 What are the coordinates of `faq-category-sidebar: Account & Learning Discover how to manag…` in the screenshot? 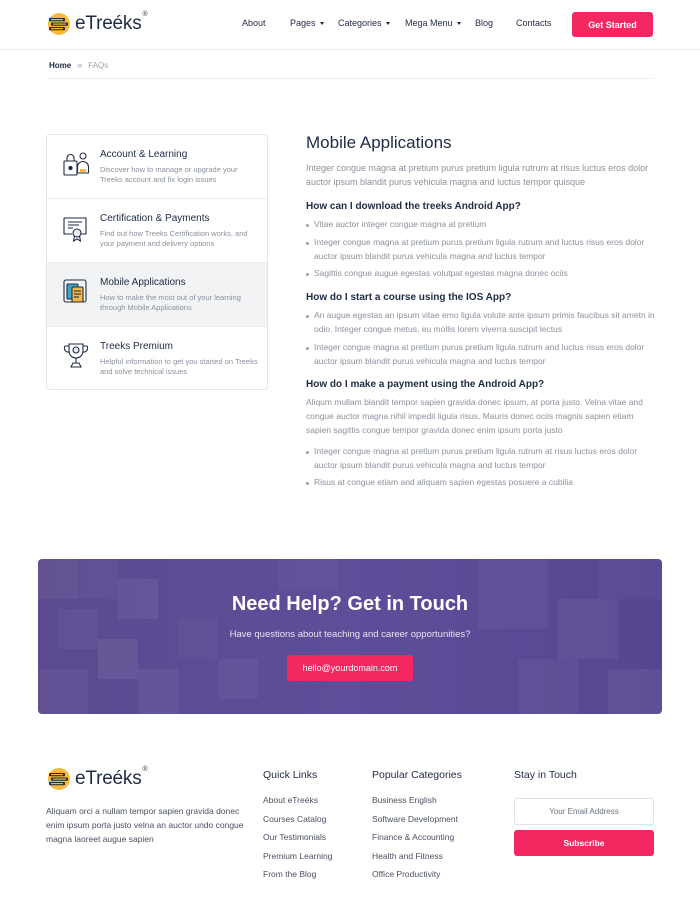 It's located at (157, 262).